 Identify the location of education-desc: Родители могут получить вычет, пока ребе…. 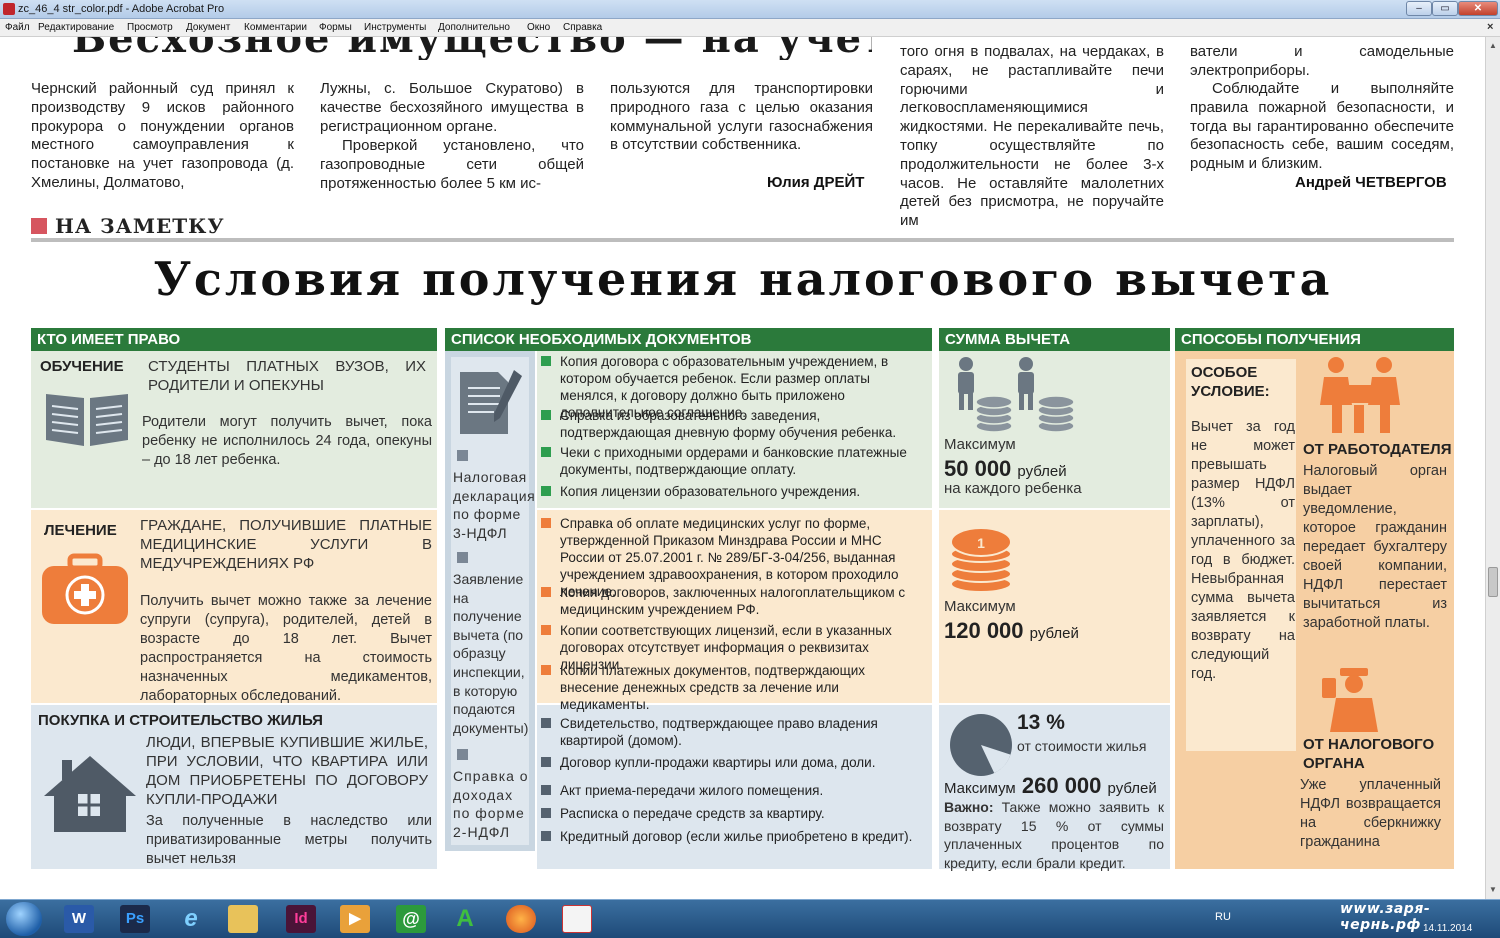
(287, 441).